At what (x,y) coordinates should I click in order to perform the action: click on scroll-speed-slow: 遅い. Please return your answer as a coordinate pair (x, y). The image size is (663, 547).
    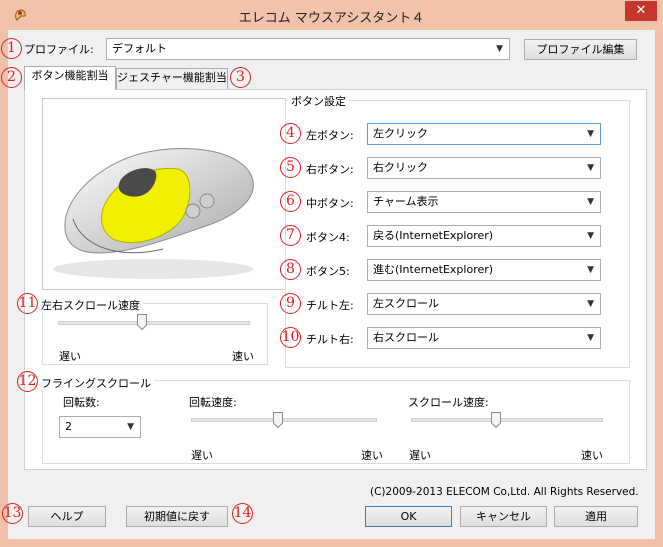
    Looking at the image, I should click on (420, 455).